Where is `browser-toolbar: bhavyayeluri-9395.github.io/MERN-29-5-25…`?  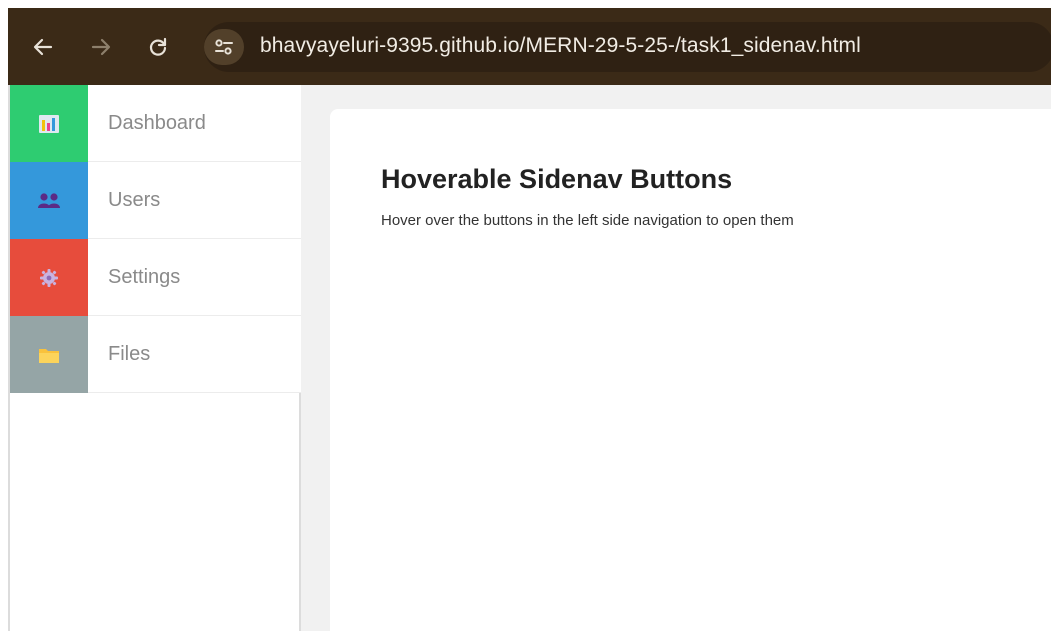
browser-toolbar: bhavyayeluri-9395.github.io/MERN-29-5-25… is located at coordinates (529, 46).